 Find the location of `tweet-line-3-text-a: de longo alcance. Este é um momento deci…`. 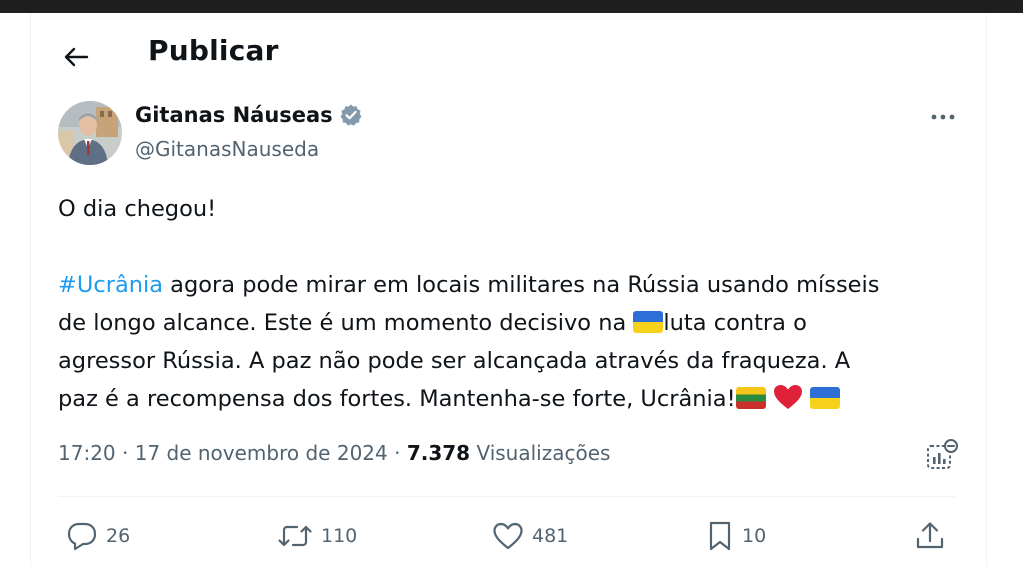

tweet-line-3-text-a: de longo alcance. Este é um momento deci… is located at coordinates (346, 323).